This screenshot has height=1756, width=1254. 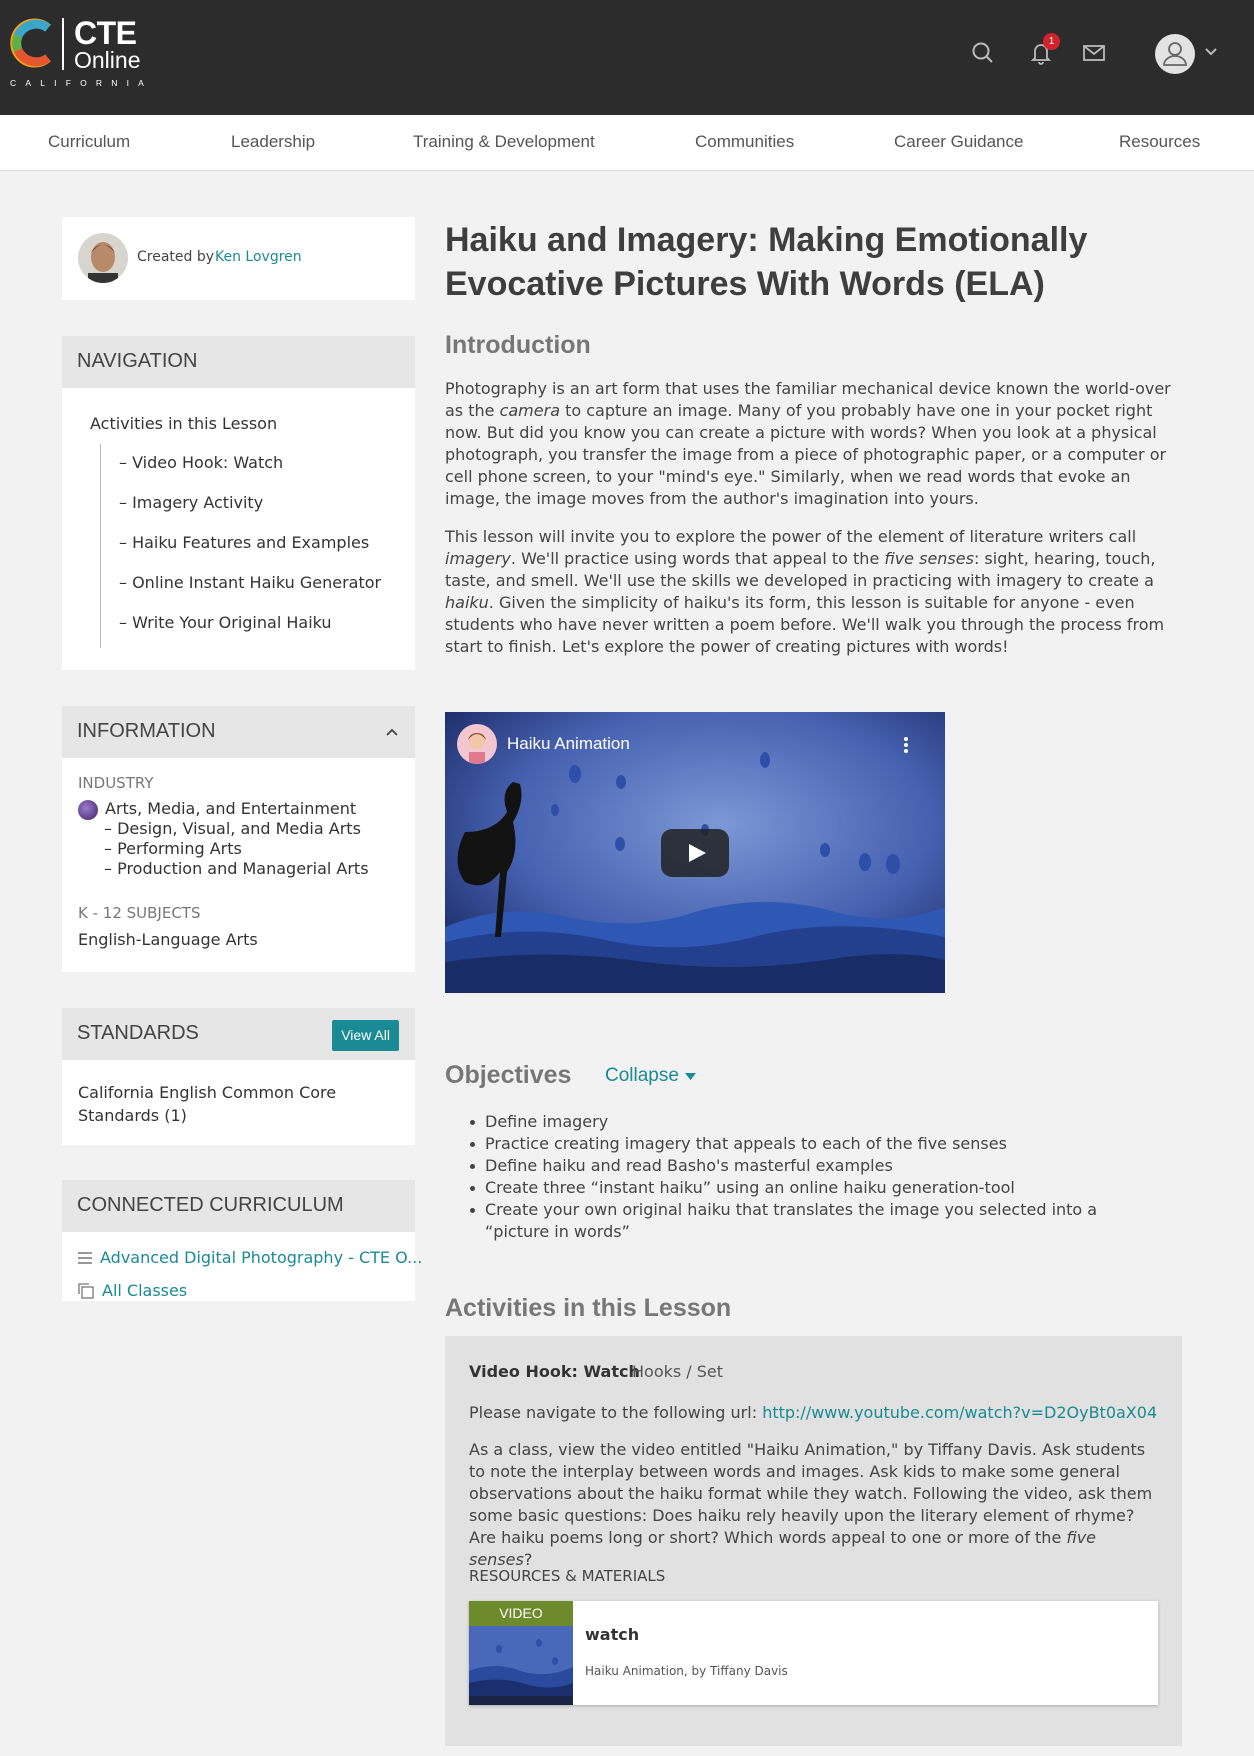 I want to click on sub-industry: – Design, Visual, and Media Arts, so click(x=232, y=828).